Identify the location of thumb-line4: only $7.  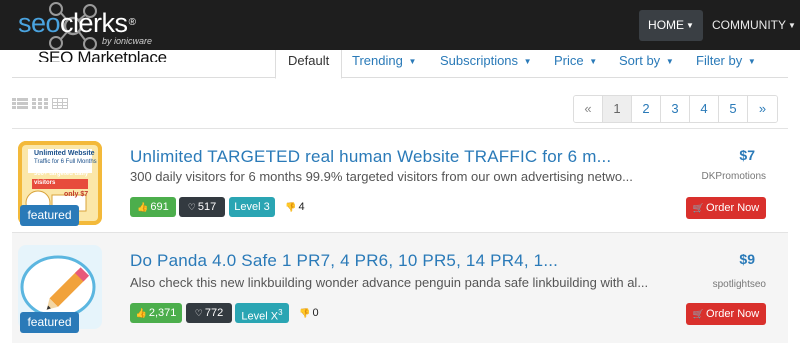
(76, 194).